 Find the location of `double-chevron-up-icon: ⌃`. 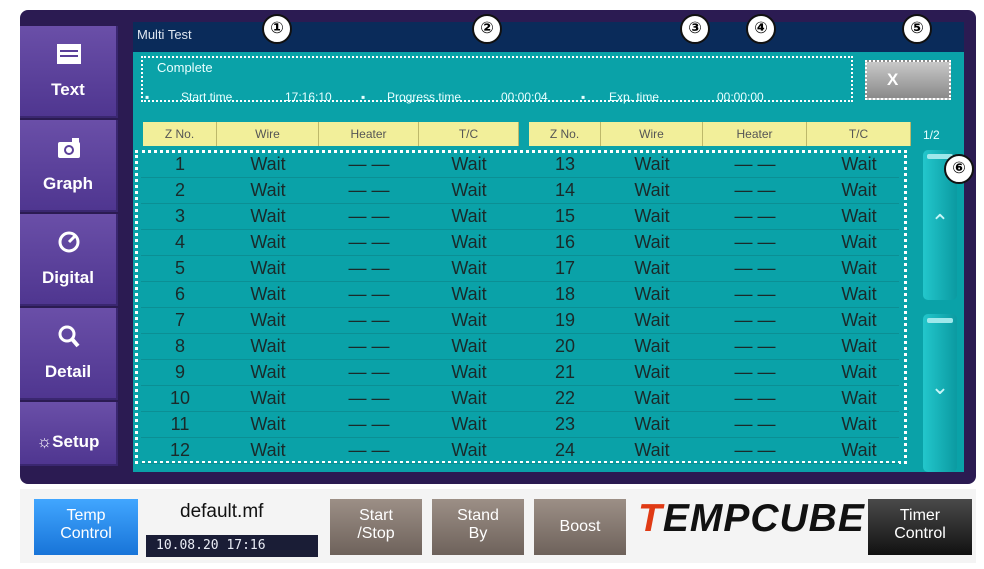

double-chevron-up-icon: ⌃ is located at coordinates (940, 222).